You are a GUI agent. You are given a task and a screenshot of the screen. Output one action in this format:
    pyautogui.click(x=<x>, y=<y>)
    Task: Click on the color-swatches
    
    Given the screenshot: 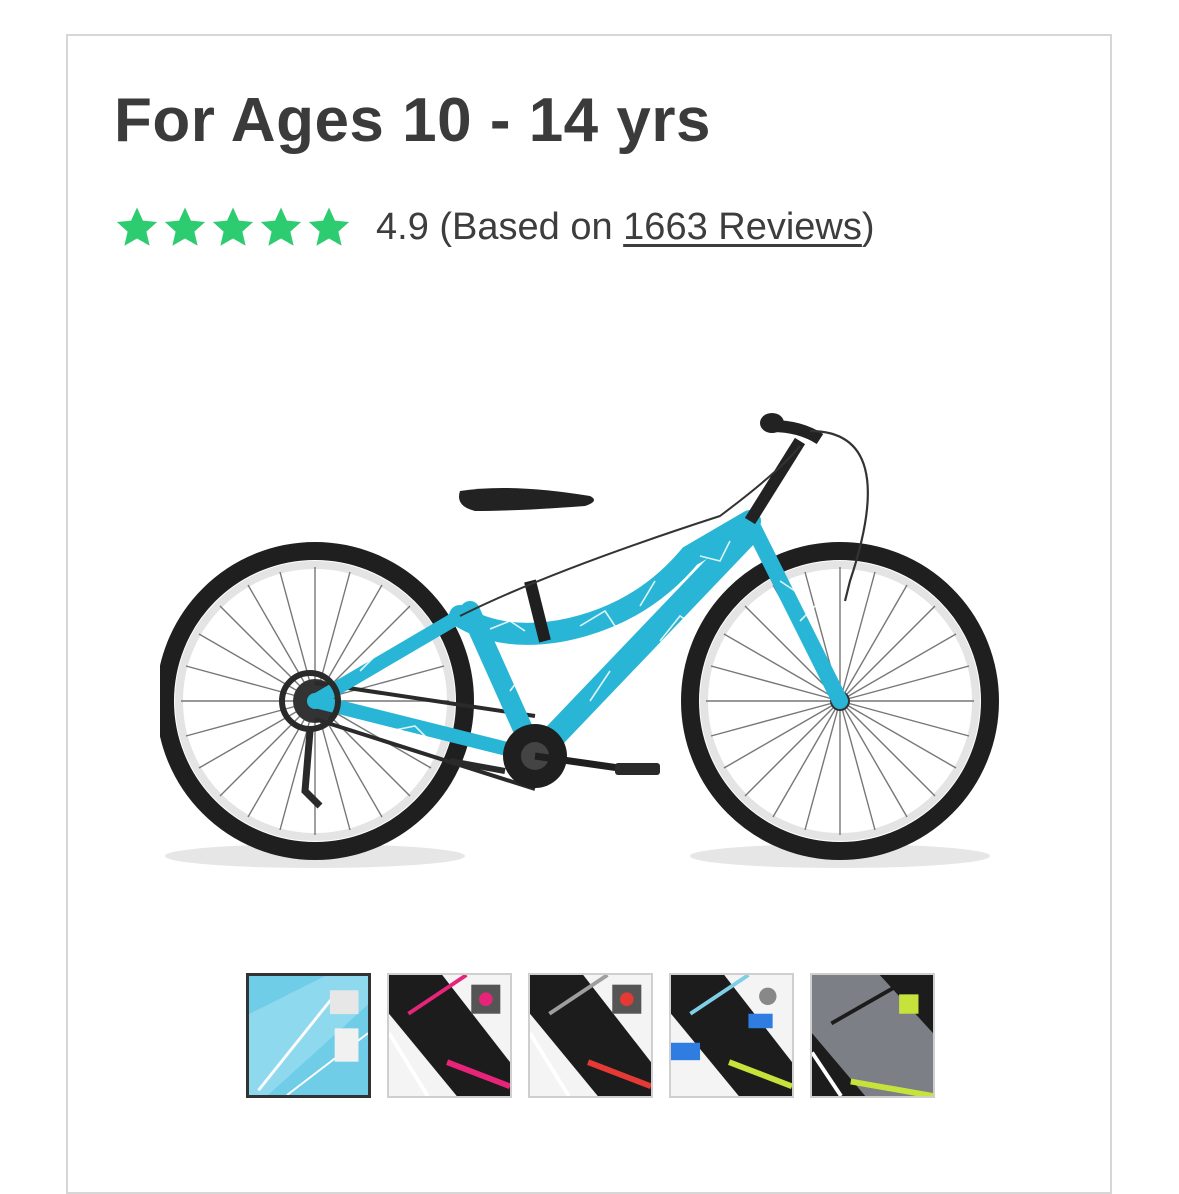 What is the action you would take?
    pyautogui.click(x=590, y=1035)
    